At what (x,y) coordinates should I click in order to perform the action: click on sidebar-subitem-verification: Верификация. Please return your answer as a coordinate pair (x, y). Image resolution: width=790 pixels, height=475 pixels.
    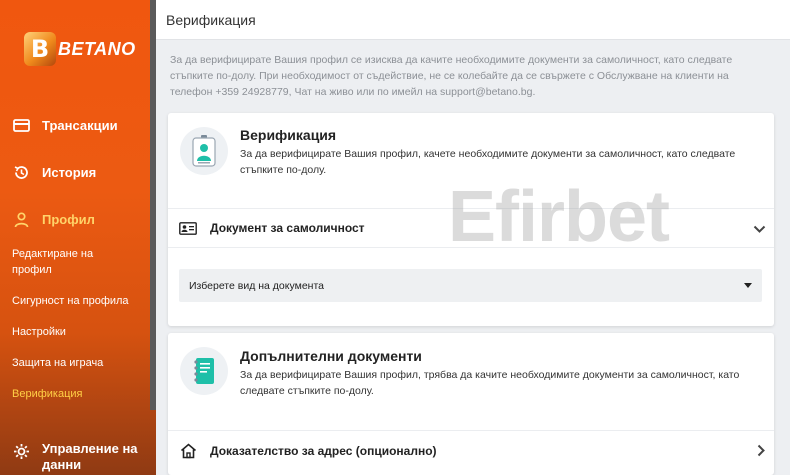
    Looking at the image, I should click on (47, 394).